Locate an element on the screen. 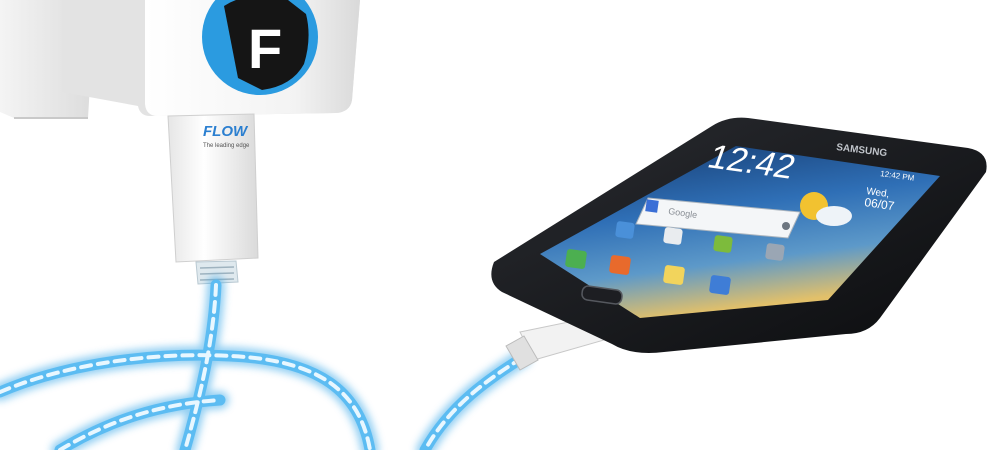  app-icon-contacts is located at coordinates (620, 265).